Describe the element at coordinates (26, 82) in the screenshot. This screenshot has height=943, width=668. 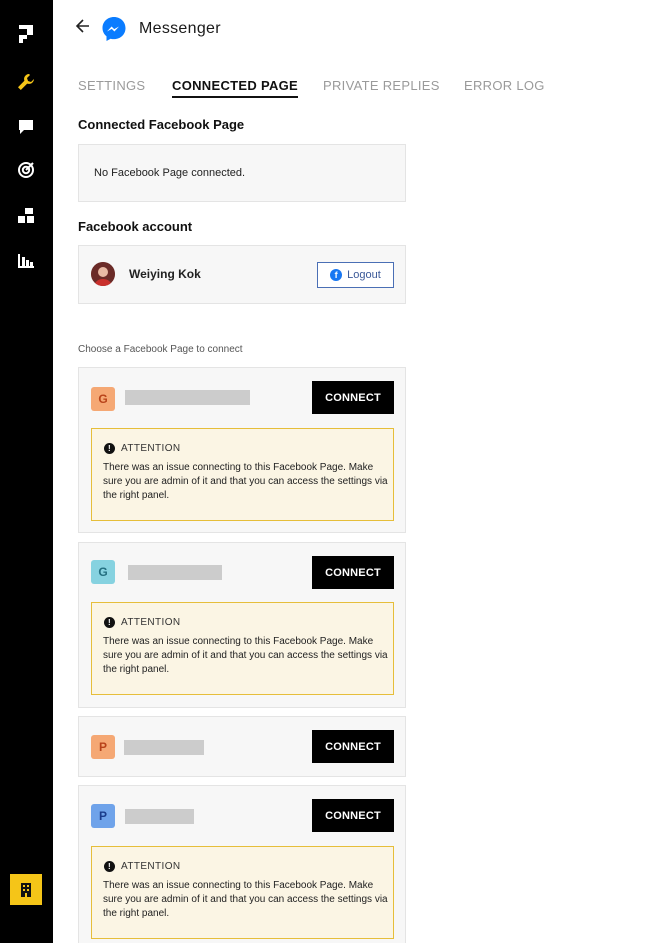
I see `wrench-icon` at that location.